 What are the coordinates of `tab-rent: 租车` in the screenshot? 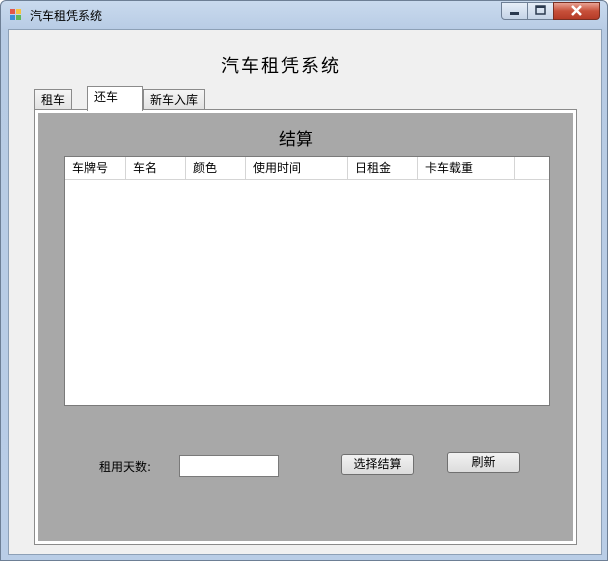 It's located at (53, 99).